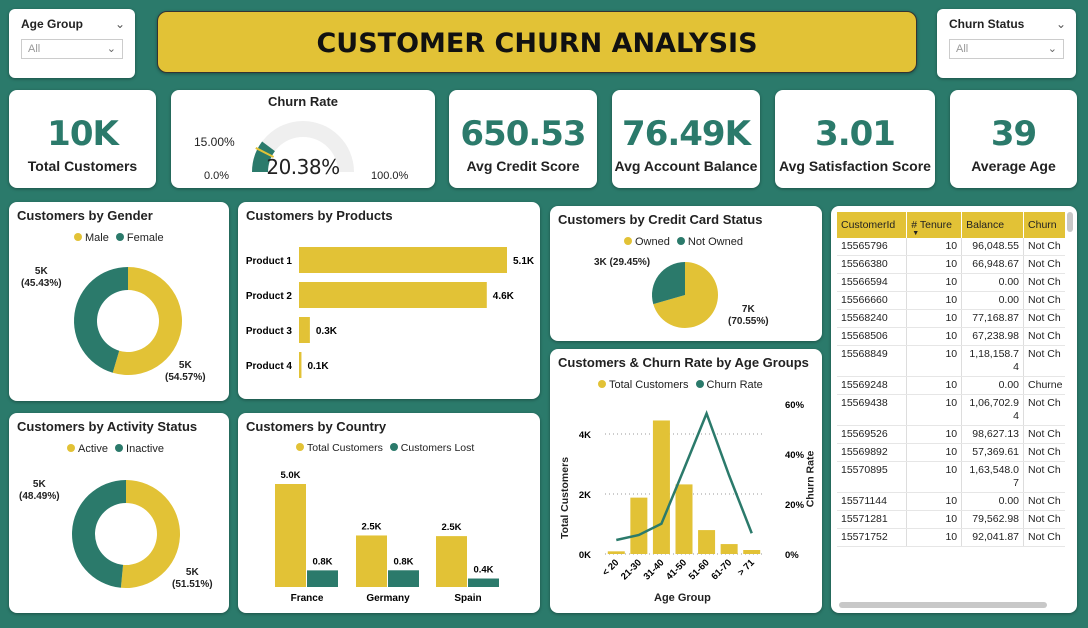  What do you see at coordinates (795, 505) in the screenshot?
I see `y2-tick-label: 20%` at bounding box center [795, 505].